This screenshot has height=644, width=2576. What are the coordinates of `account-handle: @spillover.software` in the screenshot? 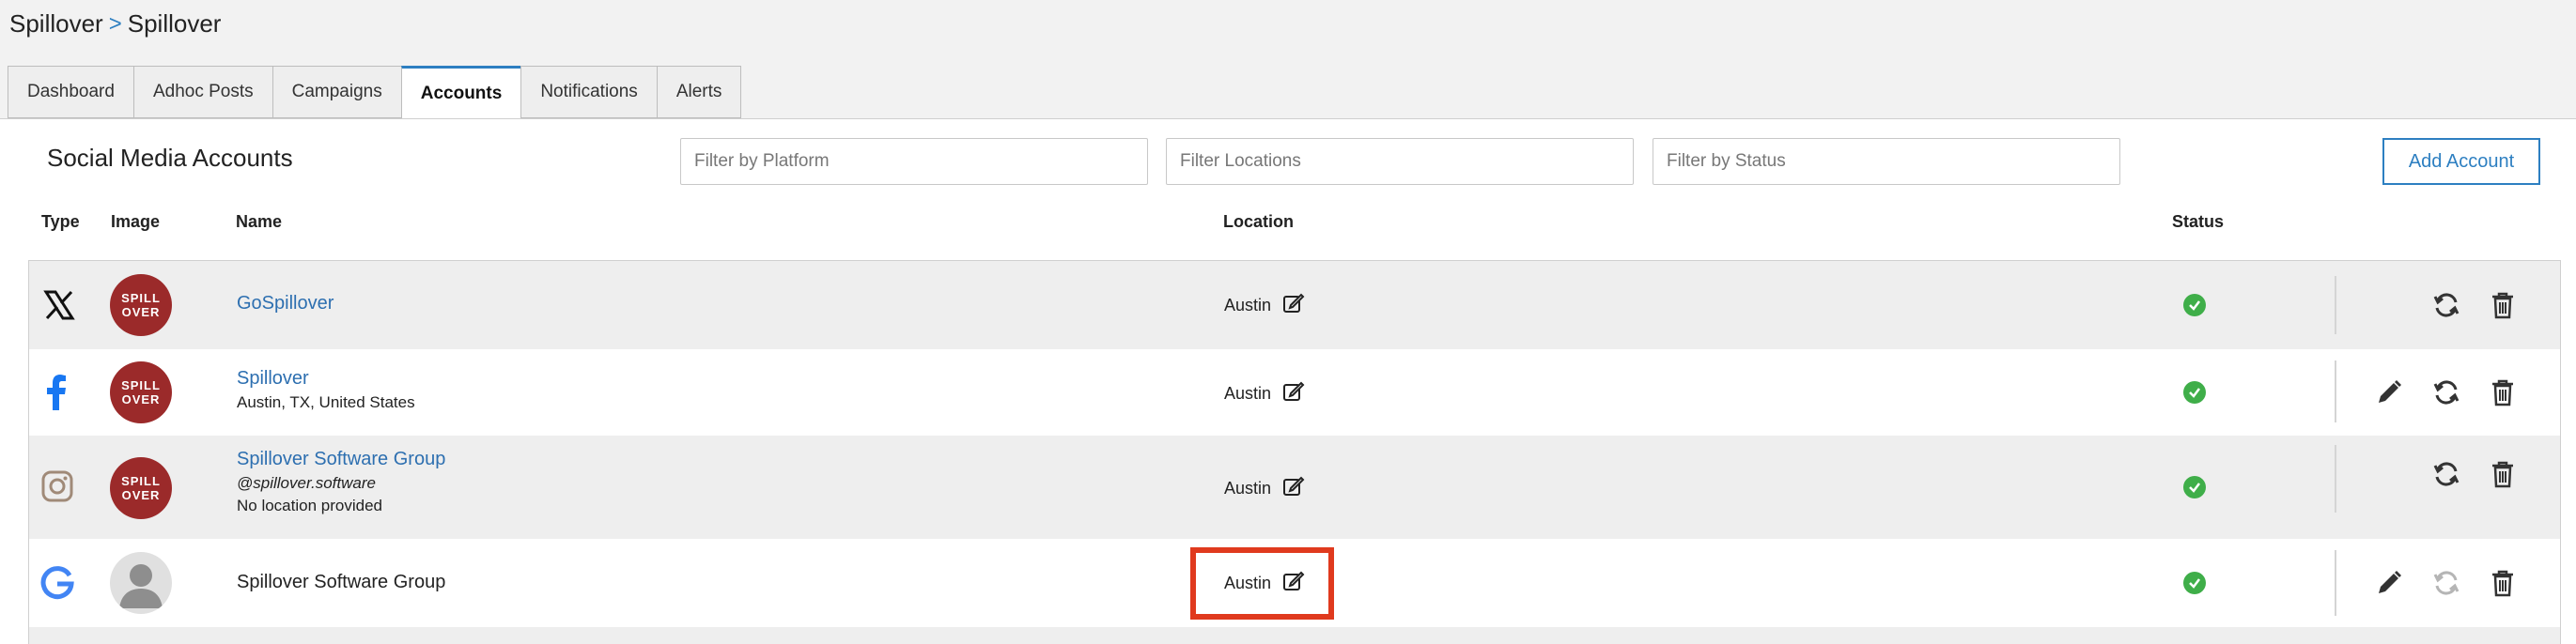 It's located at (307, 483).